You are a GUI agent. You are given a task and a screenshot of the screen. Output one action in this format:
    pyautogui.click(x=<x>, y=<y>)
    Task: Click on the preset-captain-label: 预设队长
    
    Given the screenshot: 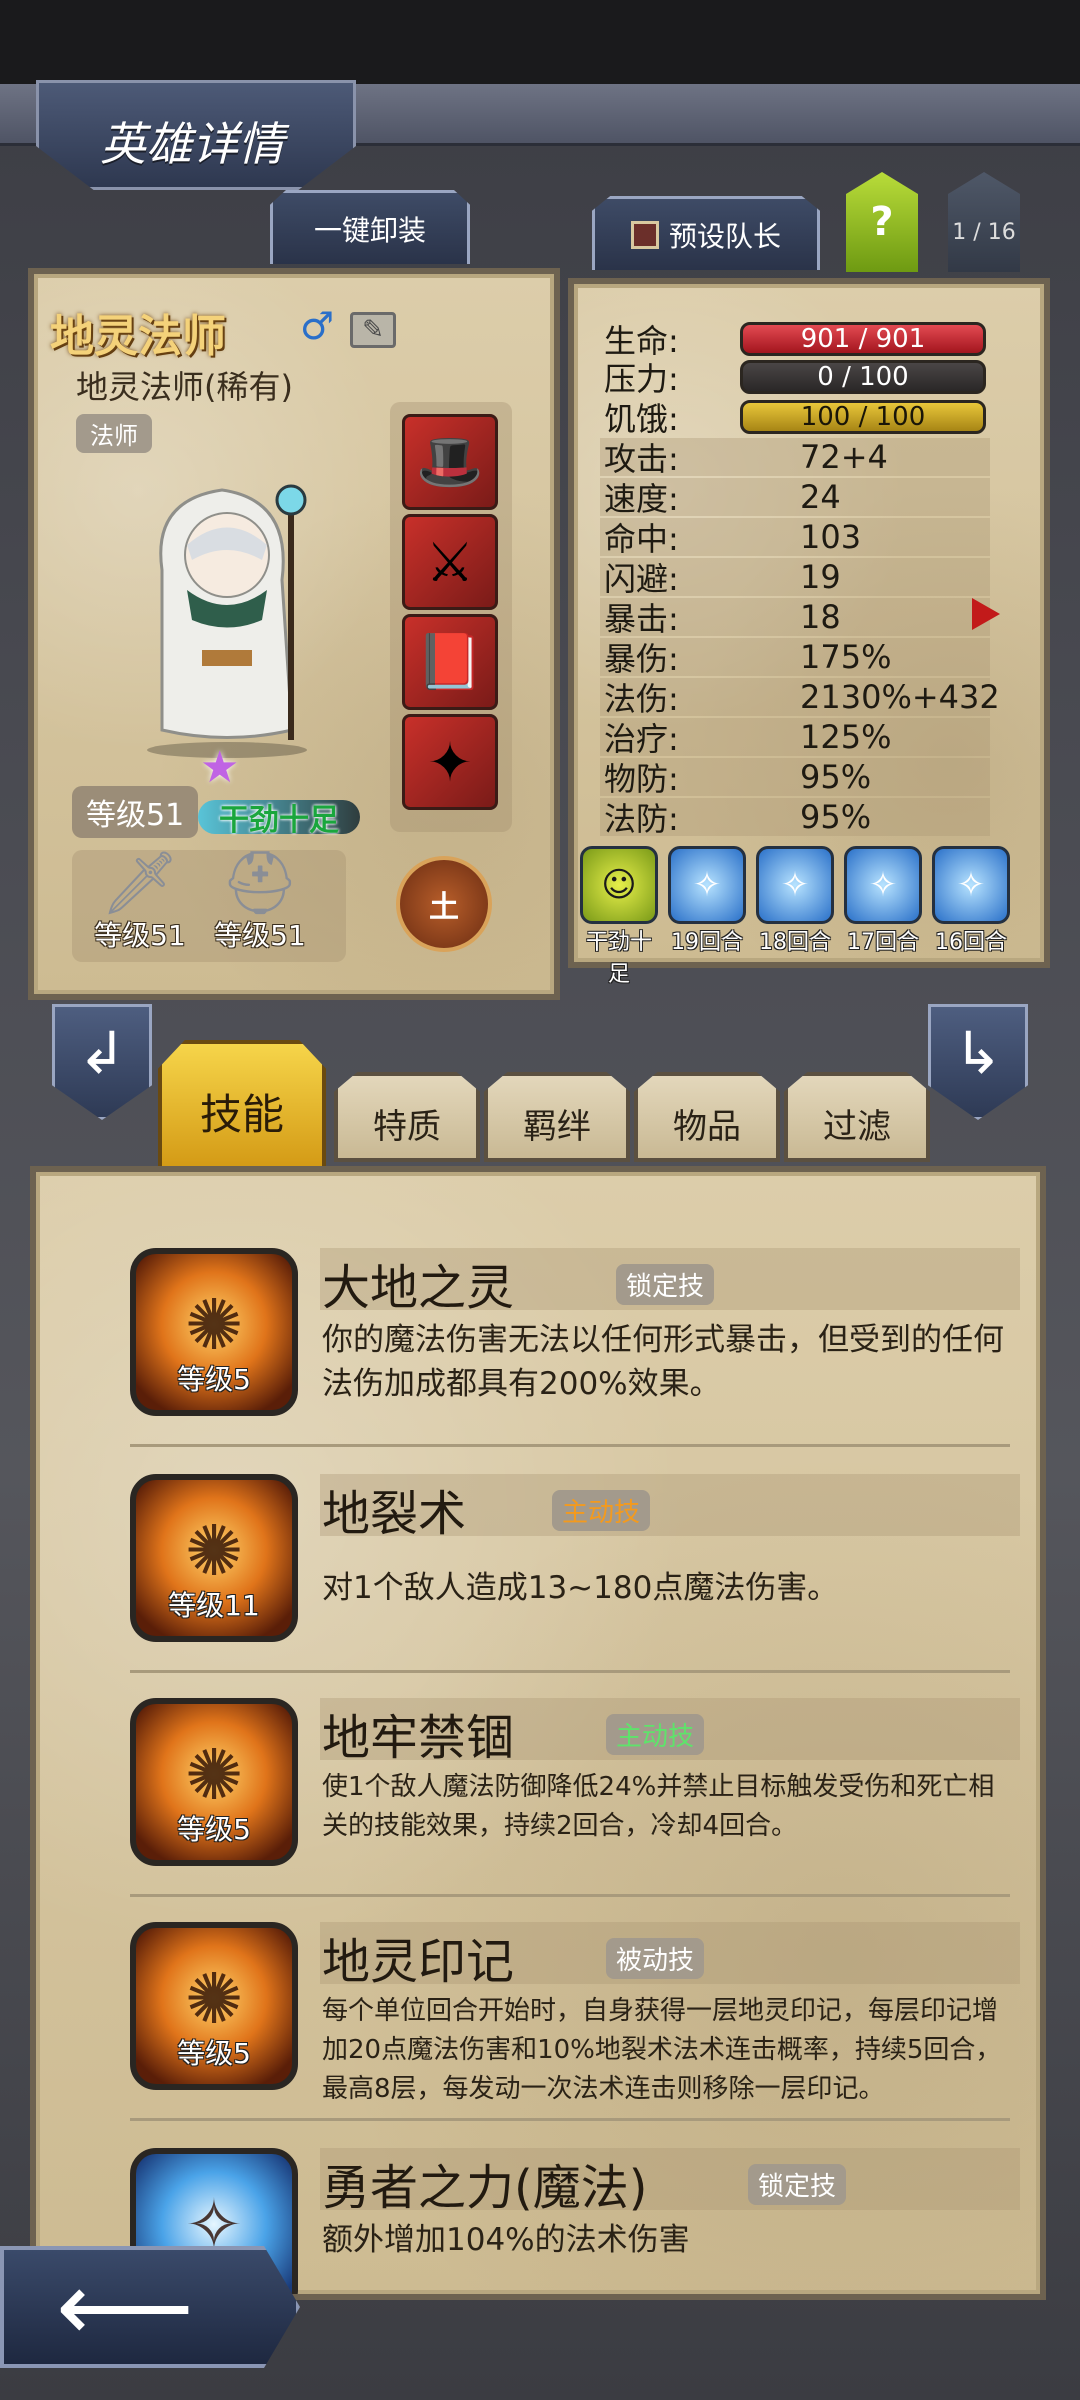 What is the action you would take?
    pyautogui.click(x=724, y=236)
    